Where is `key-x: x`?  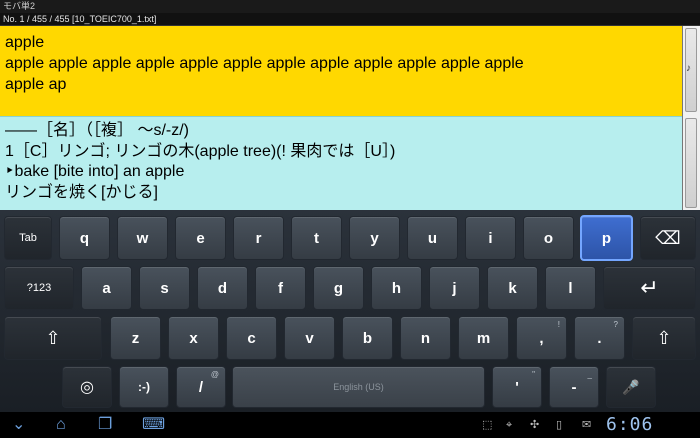
key-x: x is located at coordinates (193, 338).